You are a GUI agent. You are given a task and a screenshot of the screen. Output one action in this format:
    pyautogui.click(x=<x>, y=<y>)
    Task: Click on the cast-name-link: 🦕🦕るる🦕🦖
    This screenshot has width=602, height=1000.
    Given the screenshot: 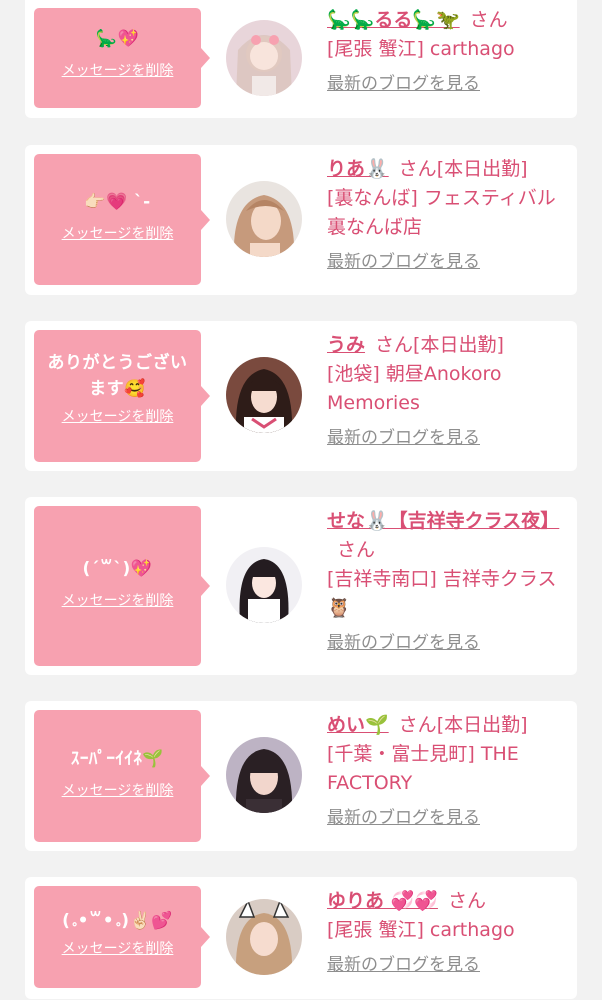 What is the action you would take?
    pyautogui.click(x=393, y=20)
    